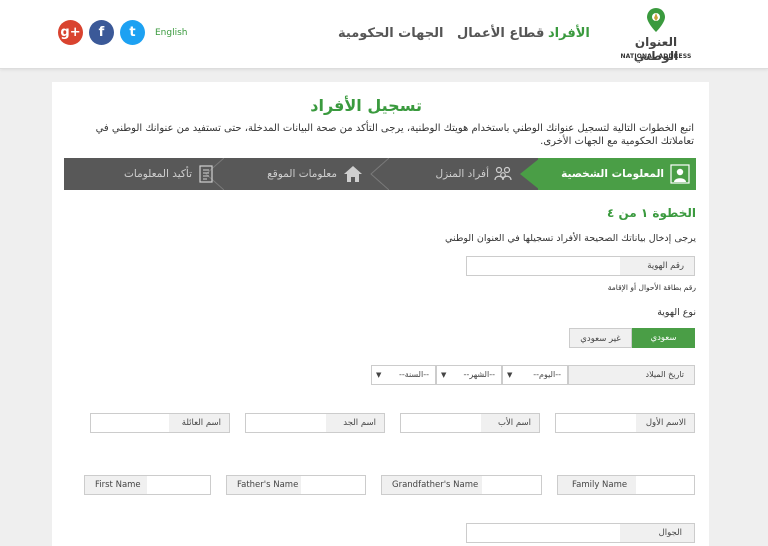  Describe the element at coordinates (612, 174) in the screenshot. I see `step-personal-label: المعلومات الشخصية` at that location.